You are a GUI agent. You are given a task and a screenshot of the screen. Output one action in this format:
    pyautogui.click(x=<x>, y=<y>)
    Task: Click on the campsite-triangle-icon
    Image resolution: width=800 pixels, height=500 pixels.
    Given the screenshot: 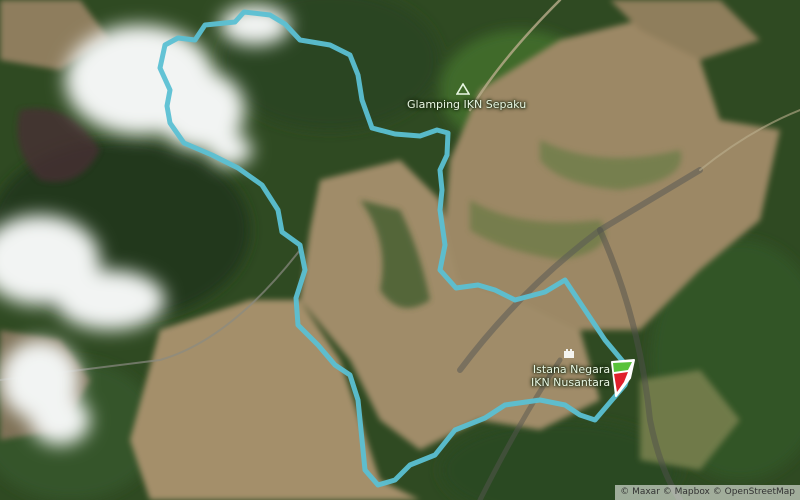 What is the action you would take?
    pyautogui.click(x=463, y=89)
    